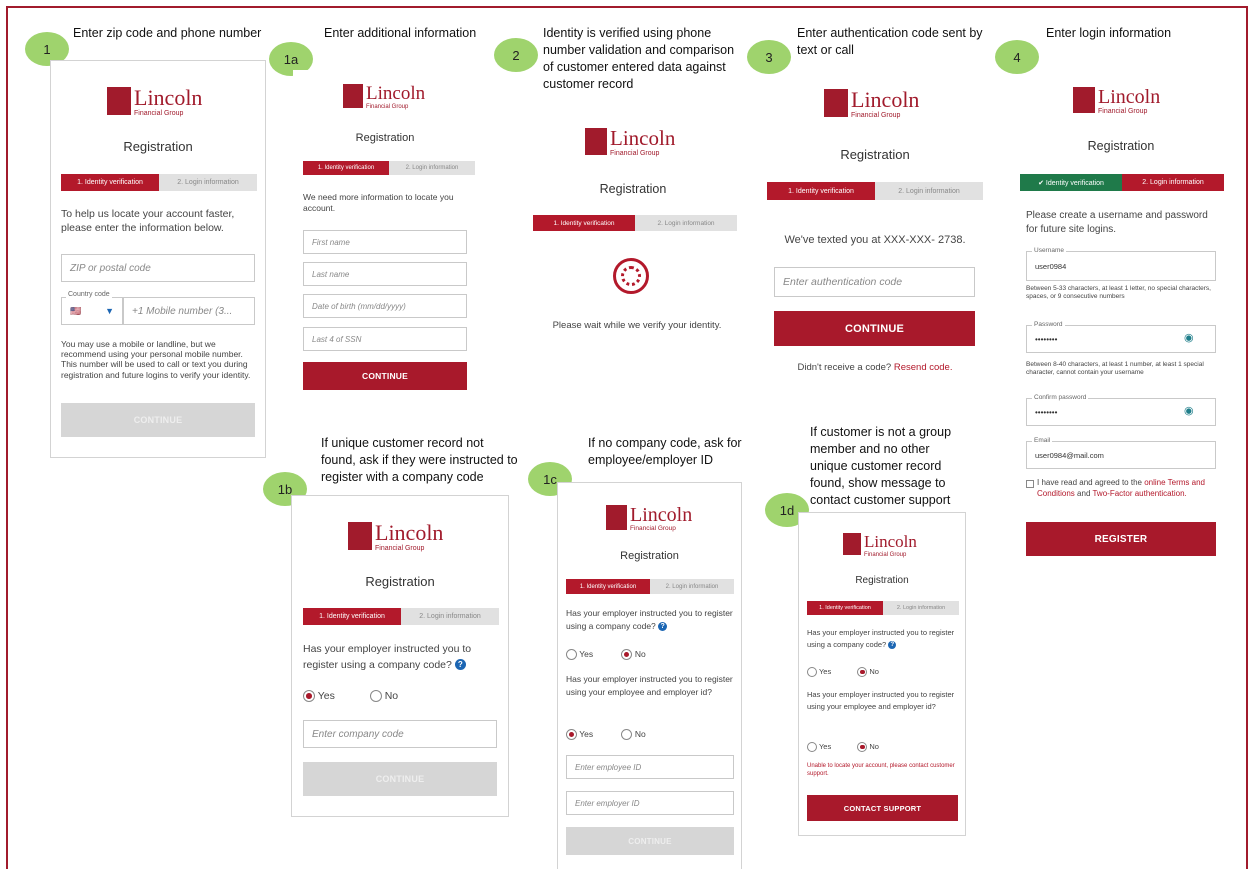  Describe the element at coordinates (1042, 440) in the screenshot. I see `email-label: Email` at that location.